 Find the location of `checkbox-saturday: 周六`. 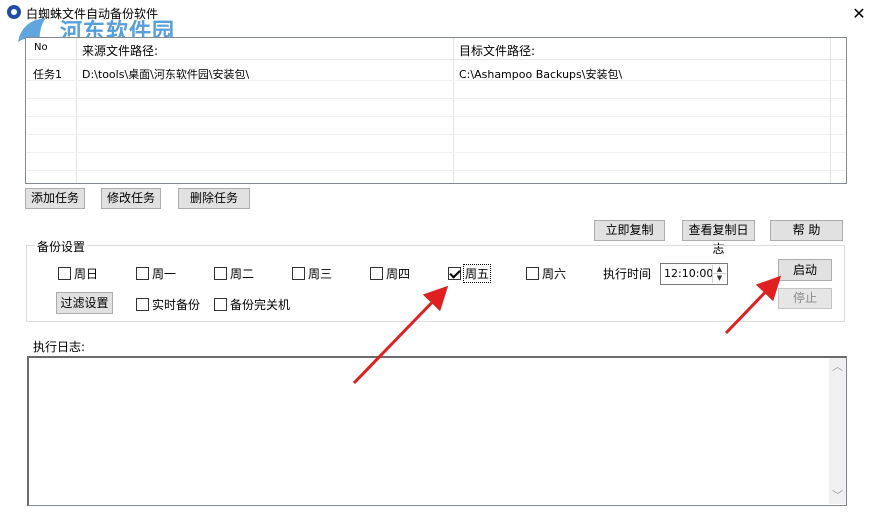

checkbox-saturday: 周六 is located at coordinates (546, 273).